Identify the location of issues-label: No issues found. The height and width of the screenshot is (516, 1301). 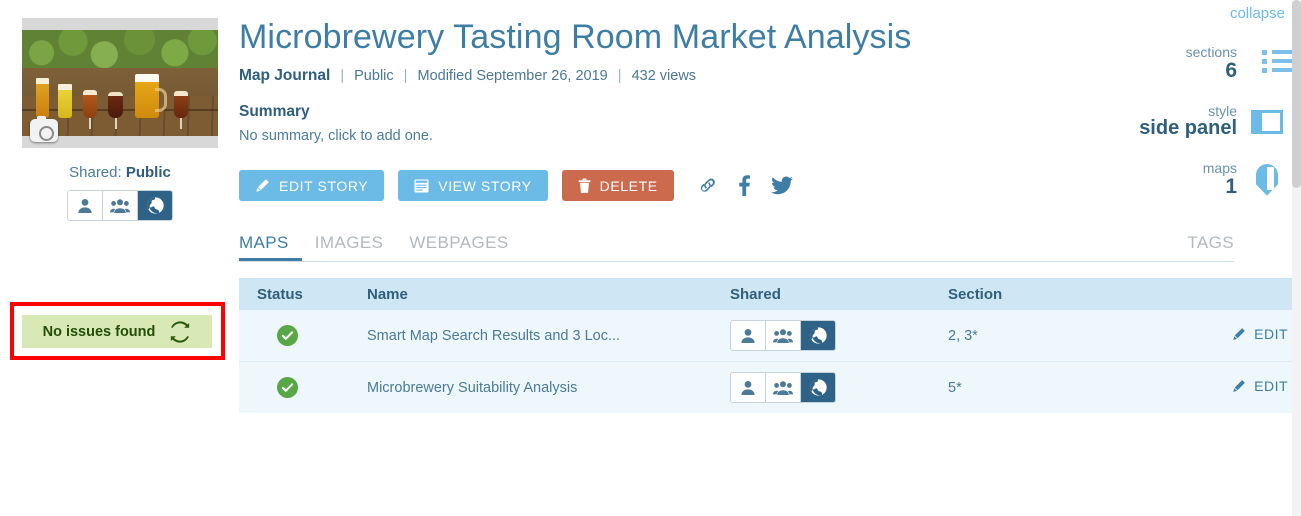
(99, 331).